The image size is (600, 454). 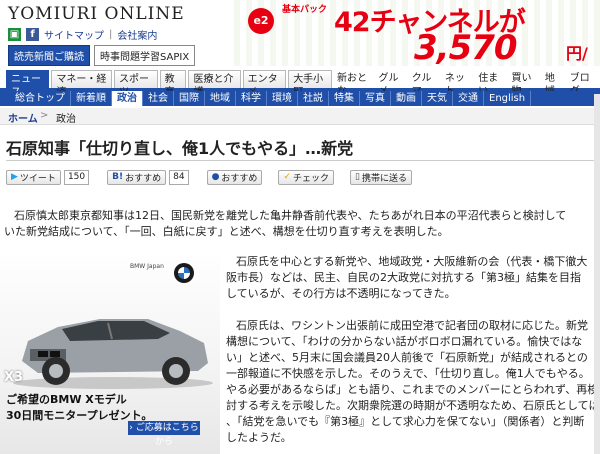 What do you see at coordinates (145, 55) in the screenshot?
I see `sapix-button: 時事問題学習SAPIX` at bounding box center [145, 55].